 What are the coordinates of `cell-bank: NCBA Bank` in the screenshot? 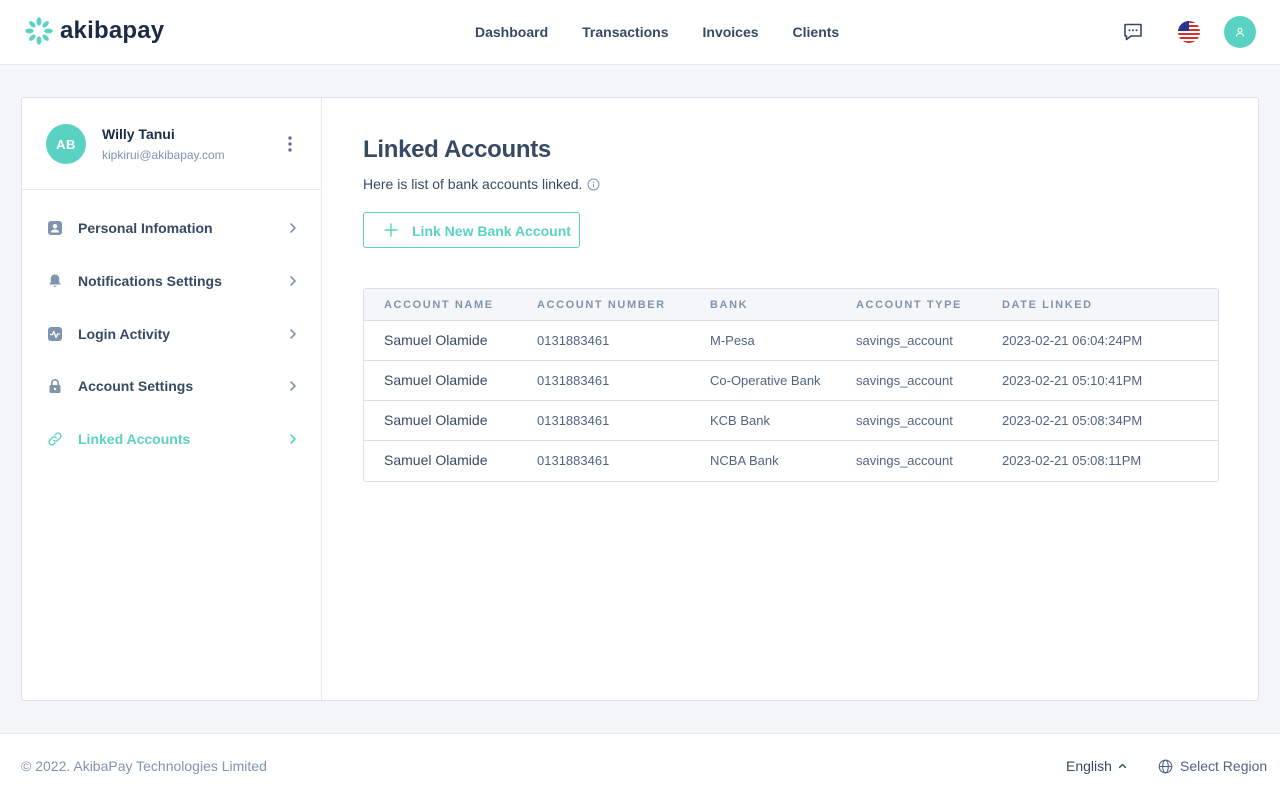 It's located at (744, 460).